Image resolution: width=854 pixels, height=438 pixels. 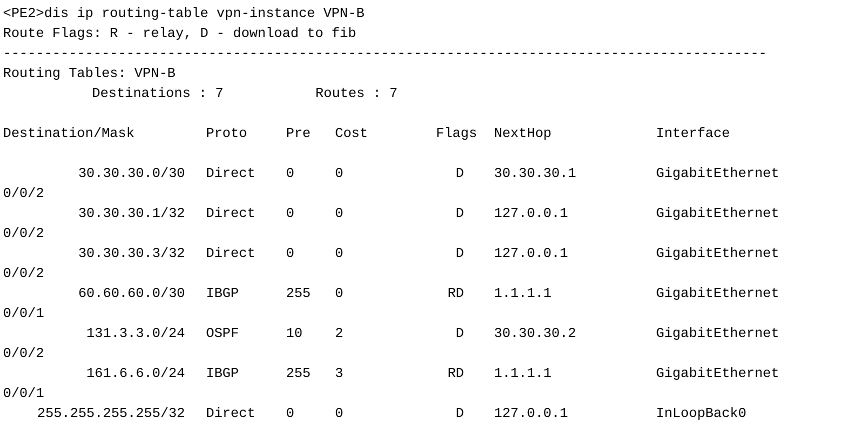 I want to click on column-header: Interface, so click(x=693, y=135).